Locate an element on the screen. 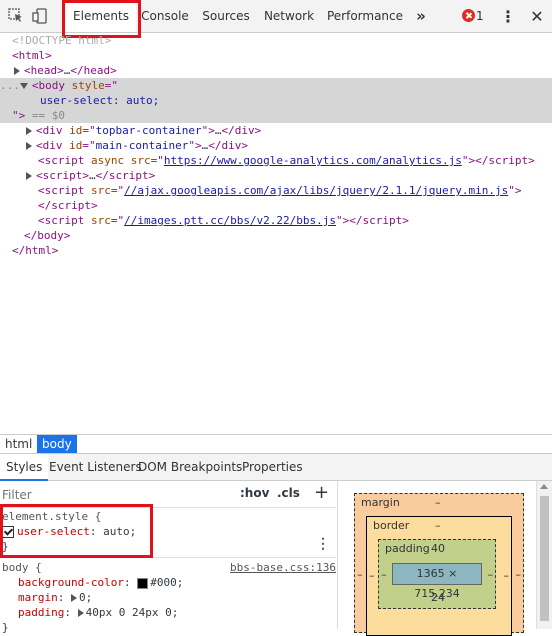 The width and height of the screenshot is (552, 636). margin-right-value: – is located at coordinates (519, 574).